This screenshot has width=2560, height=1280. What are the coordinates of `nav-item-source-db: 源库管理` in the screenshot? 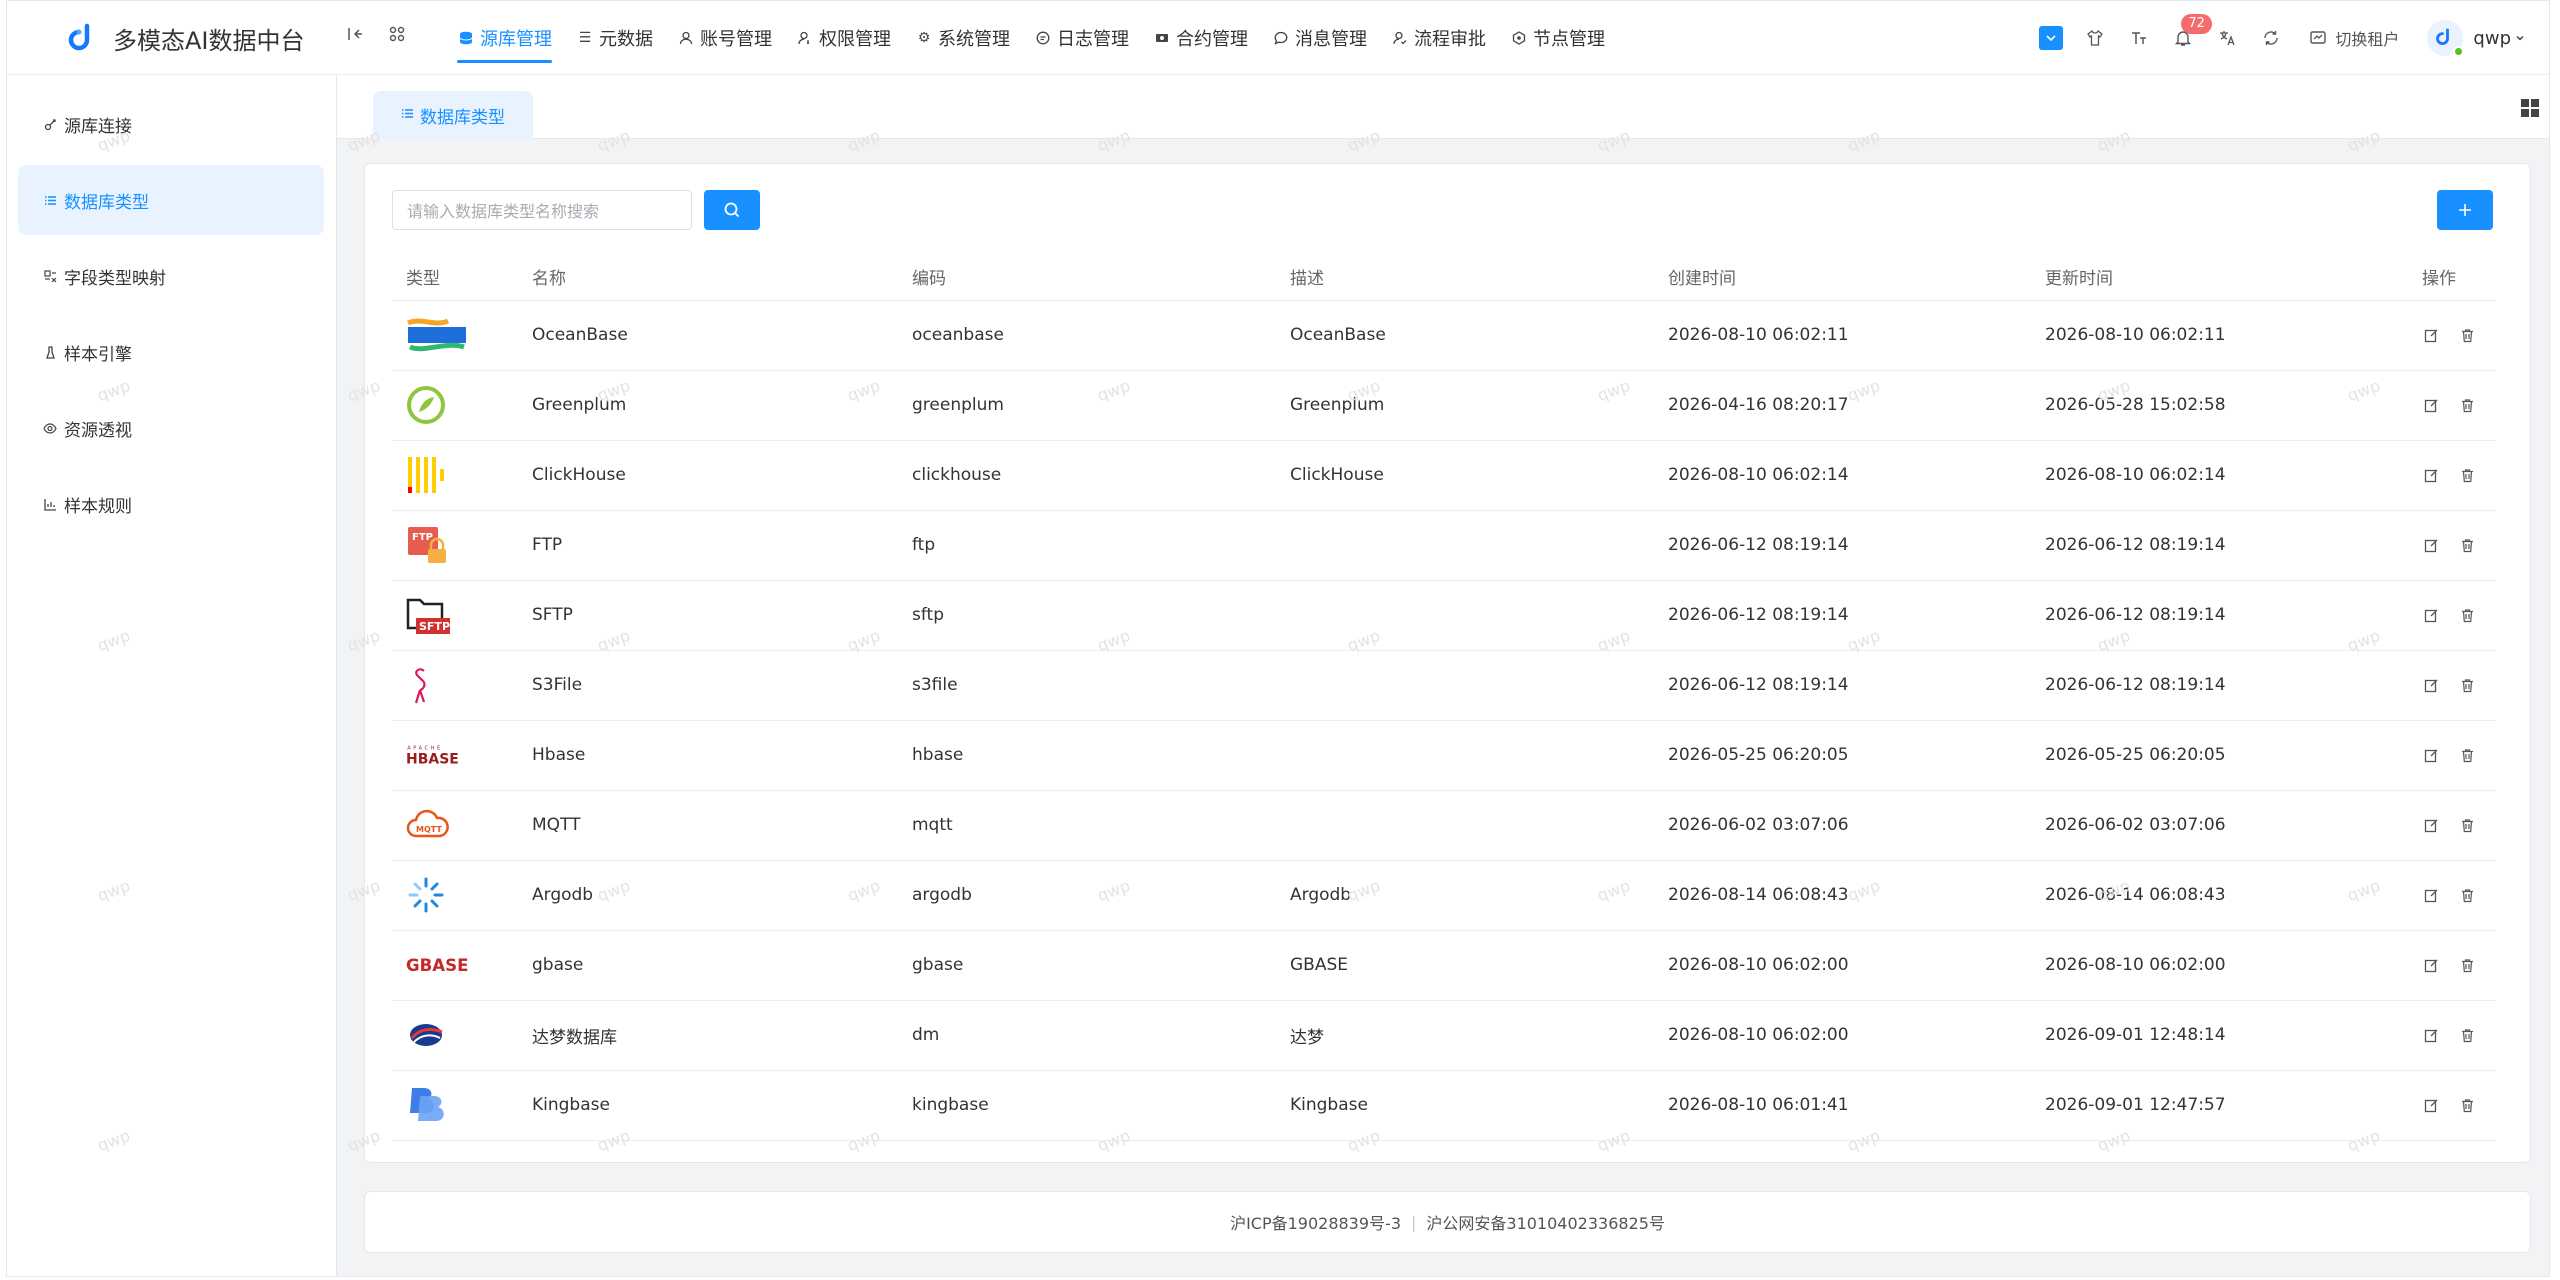 It's located at (504, 38).